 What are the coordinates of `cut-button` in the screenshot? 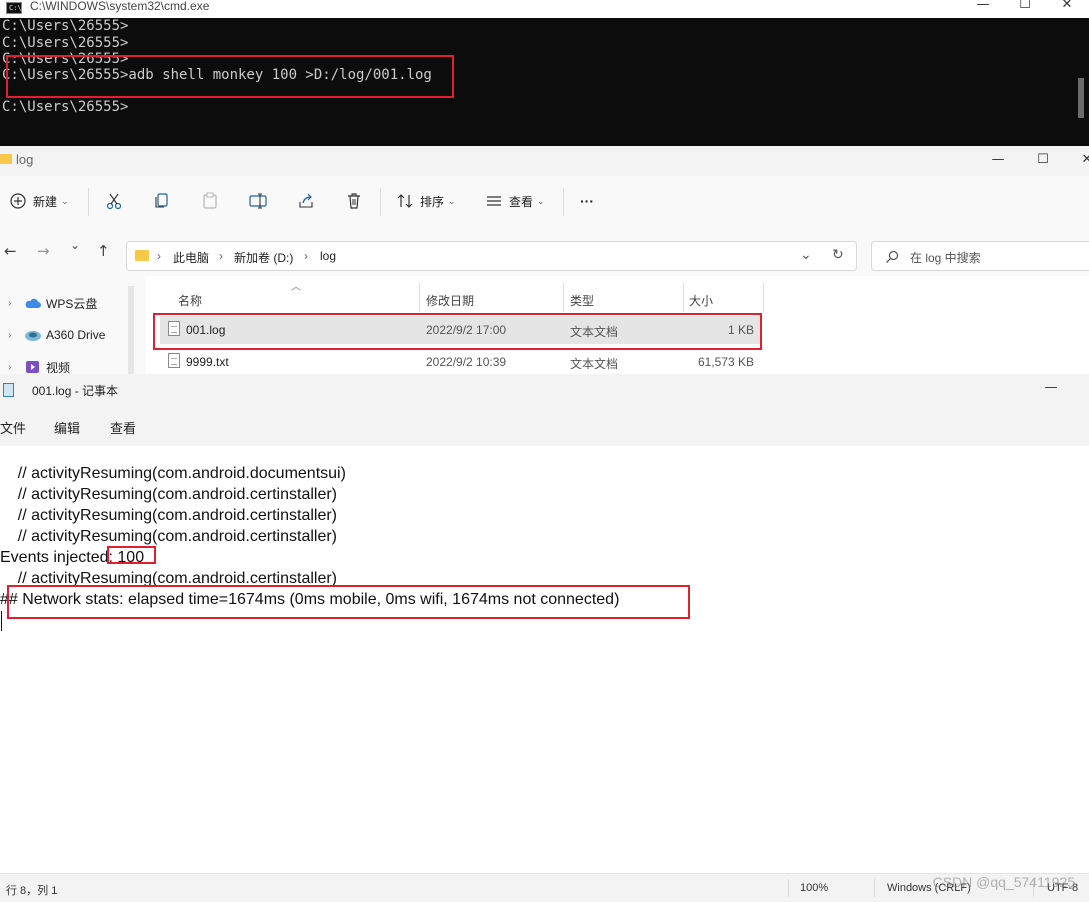 It's located at (114, 201).